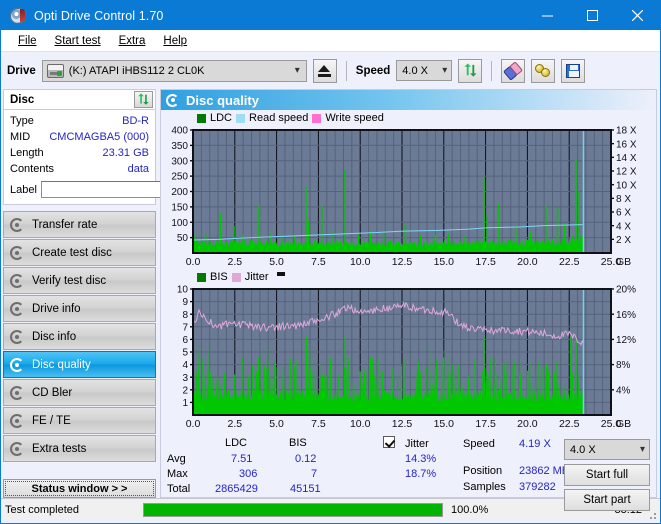  I want to click on status-bar: Test completed 100.0% 33:12, so click(330, 509).